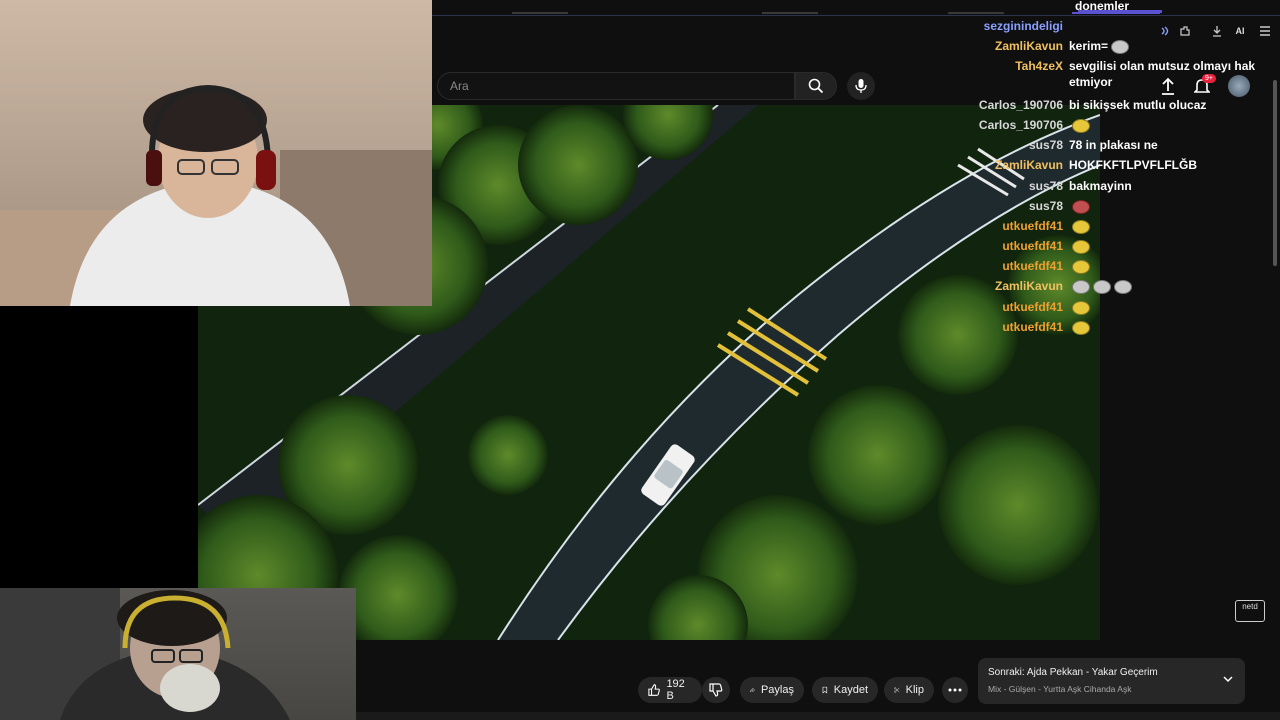 This screenshot has width=1280, height=720. What do you see at coordinates (818, 716) in the screenshot?
I see `bottom-strip` at bounding box center [818, 716].